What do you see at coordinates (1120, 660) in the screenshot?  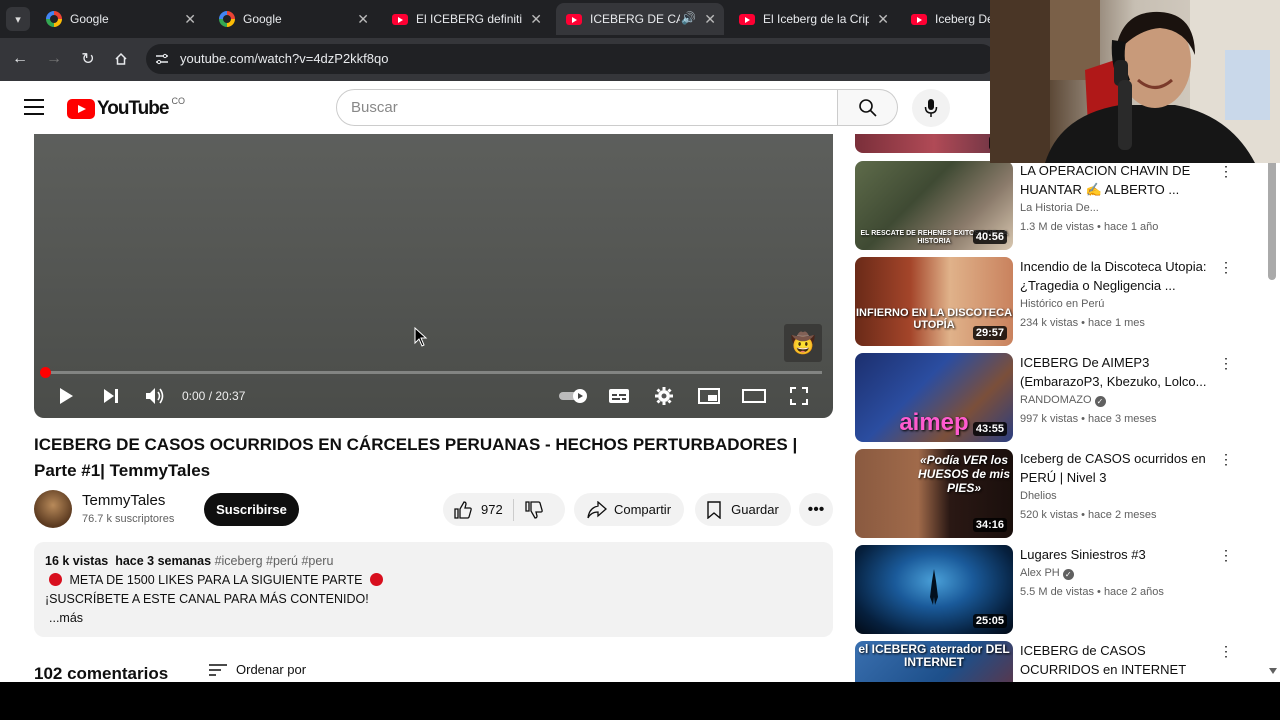 I see `recommendation-title: ICEBERG de CASOS OCURRIDOS en INTERNET` at bounding box center [1120, 660].